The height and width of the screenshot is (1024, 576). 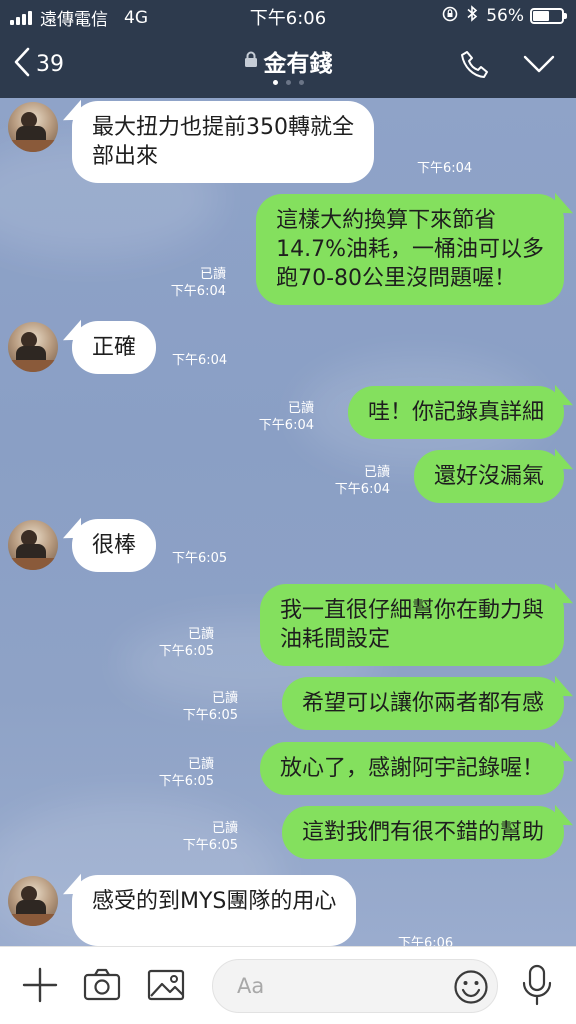 I want to click on message-text-line: 很棒, so click(x=114, y=545).